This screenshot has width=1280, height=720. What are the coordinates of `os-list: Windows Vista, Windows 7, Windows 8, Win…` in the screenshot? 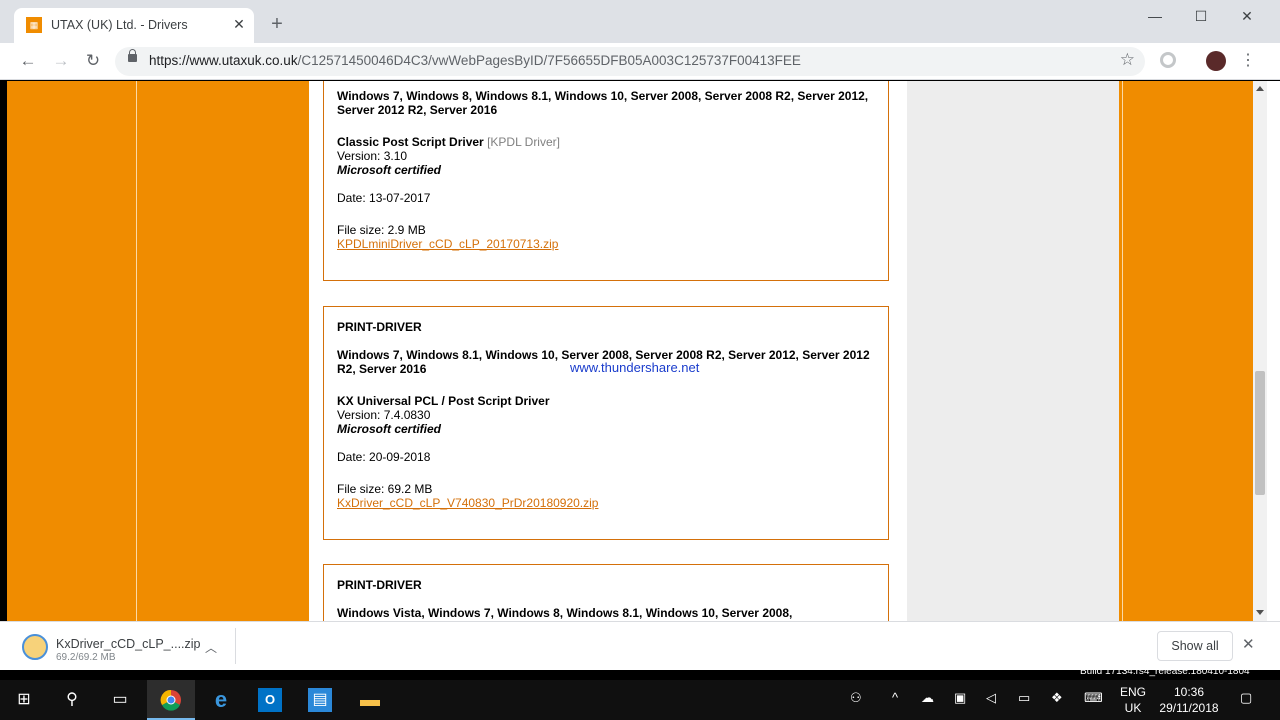 It's located at (565, 613).